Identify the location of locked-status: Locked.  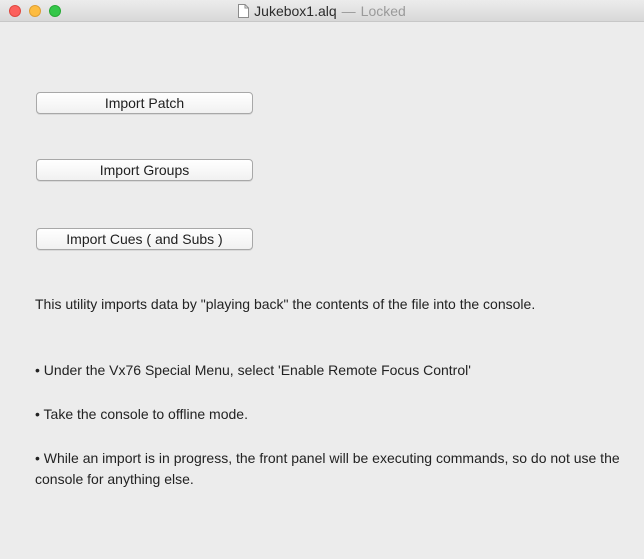
(383, 11).